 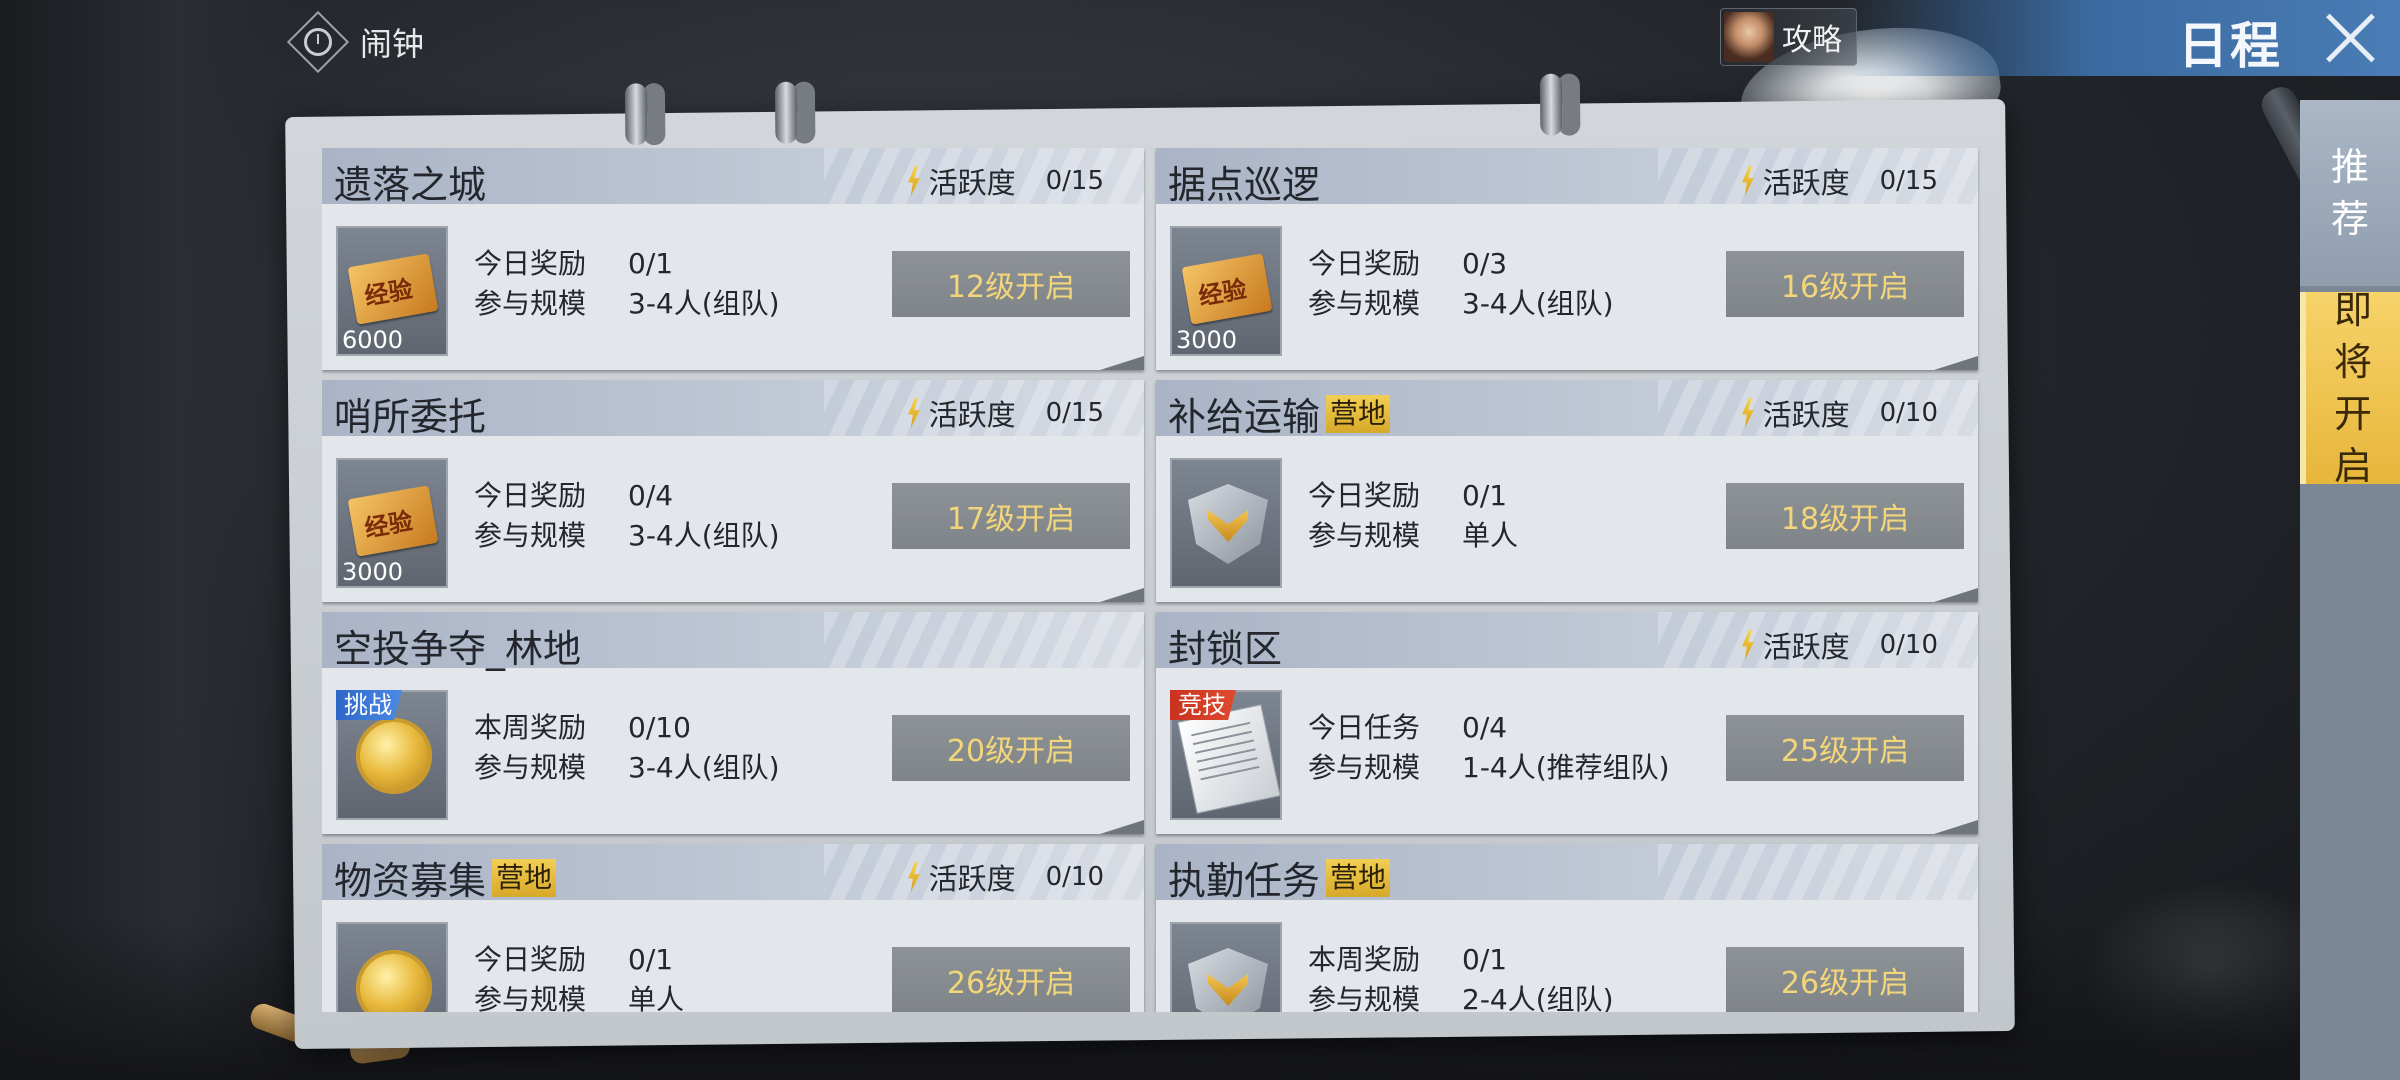 I want to click on item-count: 6000, so click(x=373, y=340).